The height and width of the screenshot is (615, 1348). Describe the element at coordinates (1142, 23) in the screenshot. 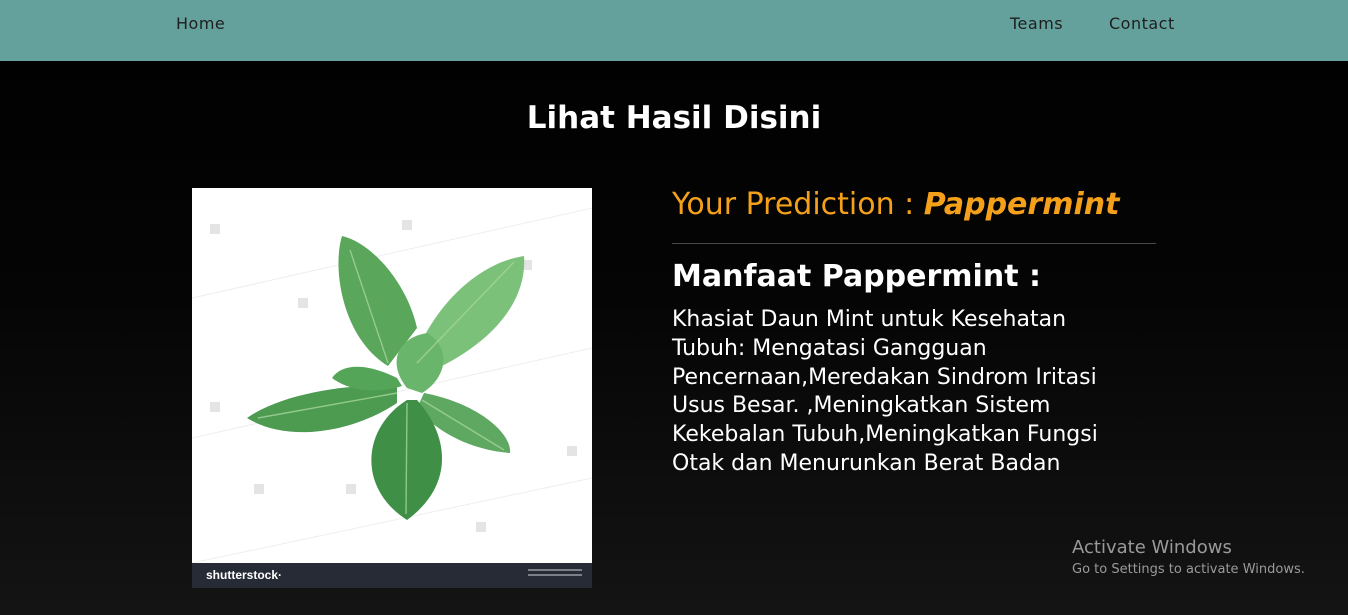

I see `nav-link-contact: Contact` at that location.